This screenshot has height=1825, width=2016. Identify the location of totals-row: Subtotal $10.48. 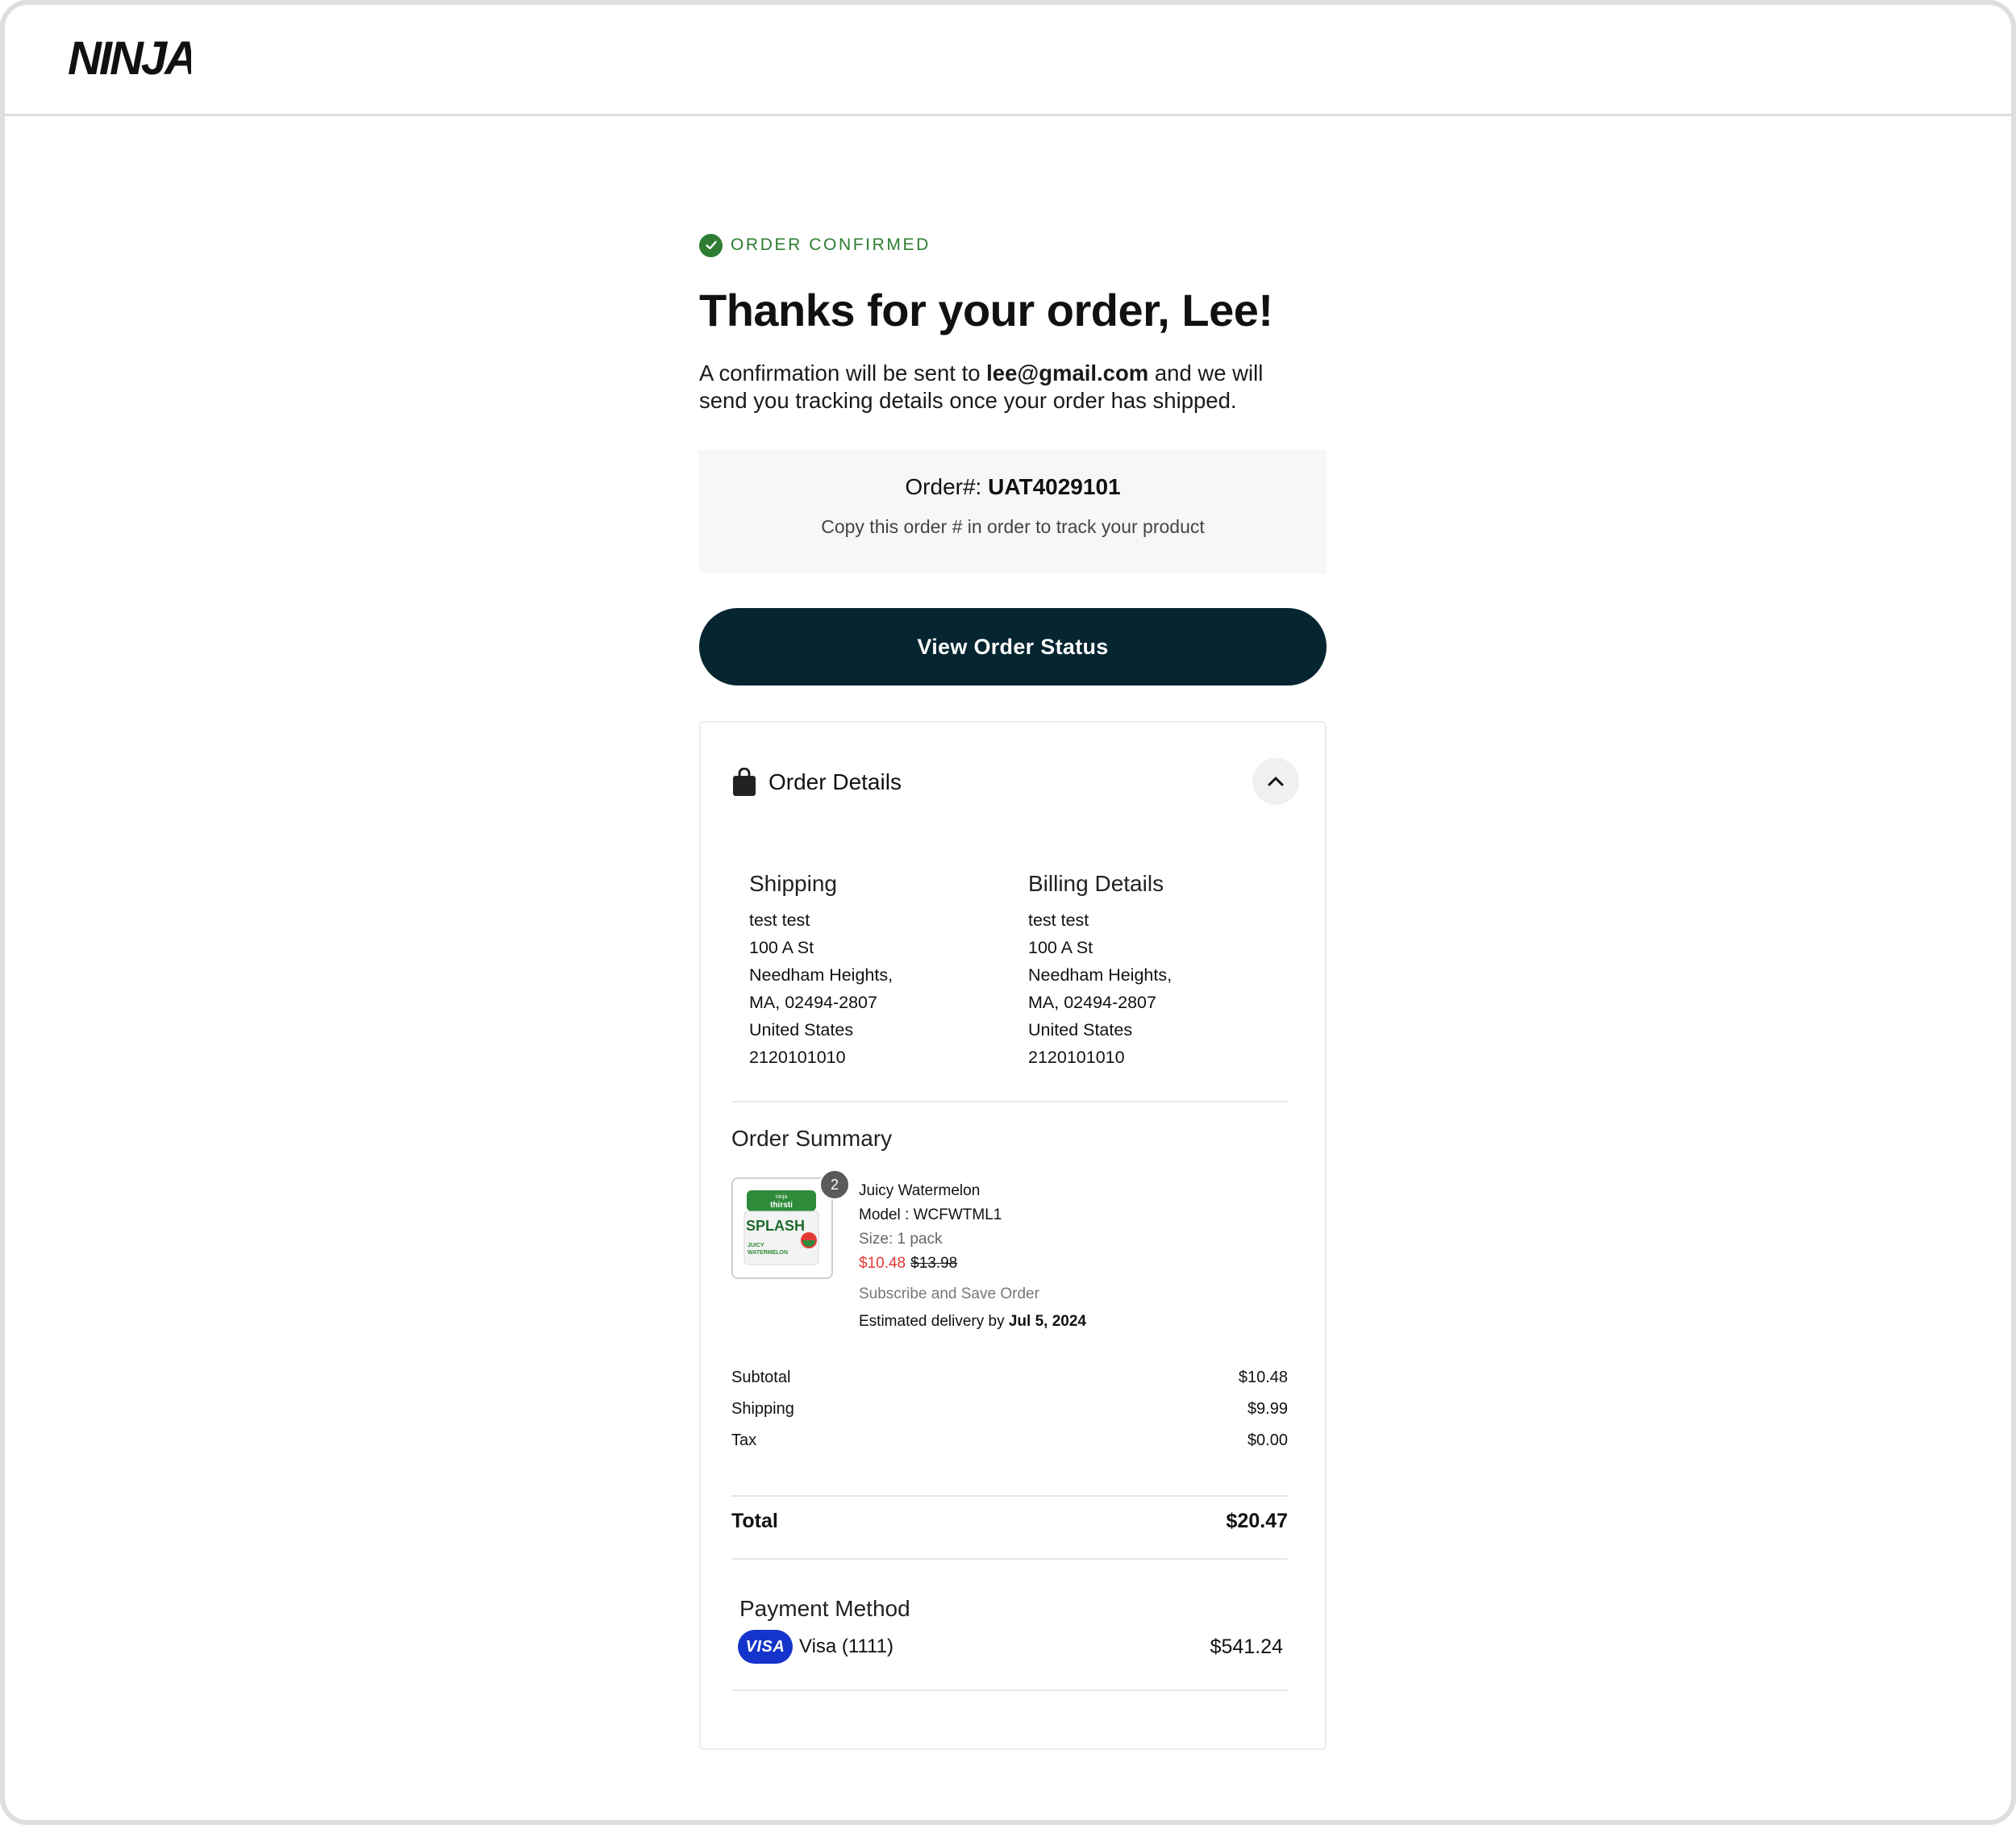
(1009, 1378).